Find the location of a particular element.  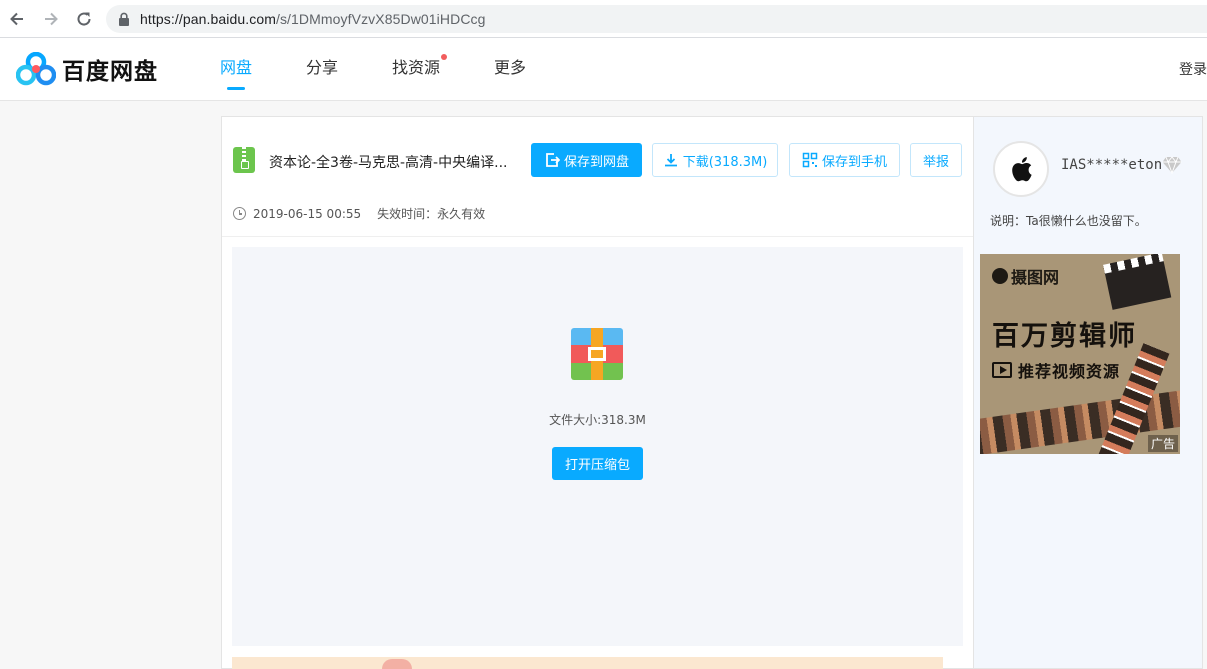

zip-file-icon is located at coordinates (244, 160).